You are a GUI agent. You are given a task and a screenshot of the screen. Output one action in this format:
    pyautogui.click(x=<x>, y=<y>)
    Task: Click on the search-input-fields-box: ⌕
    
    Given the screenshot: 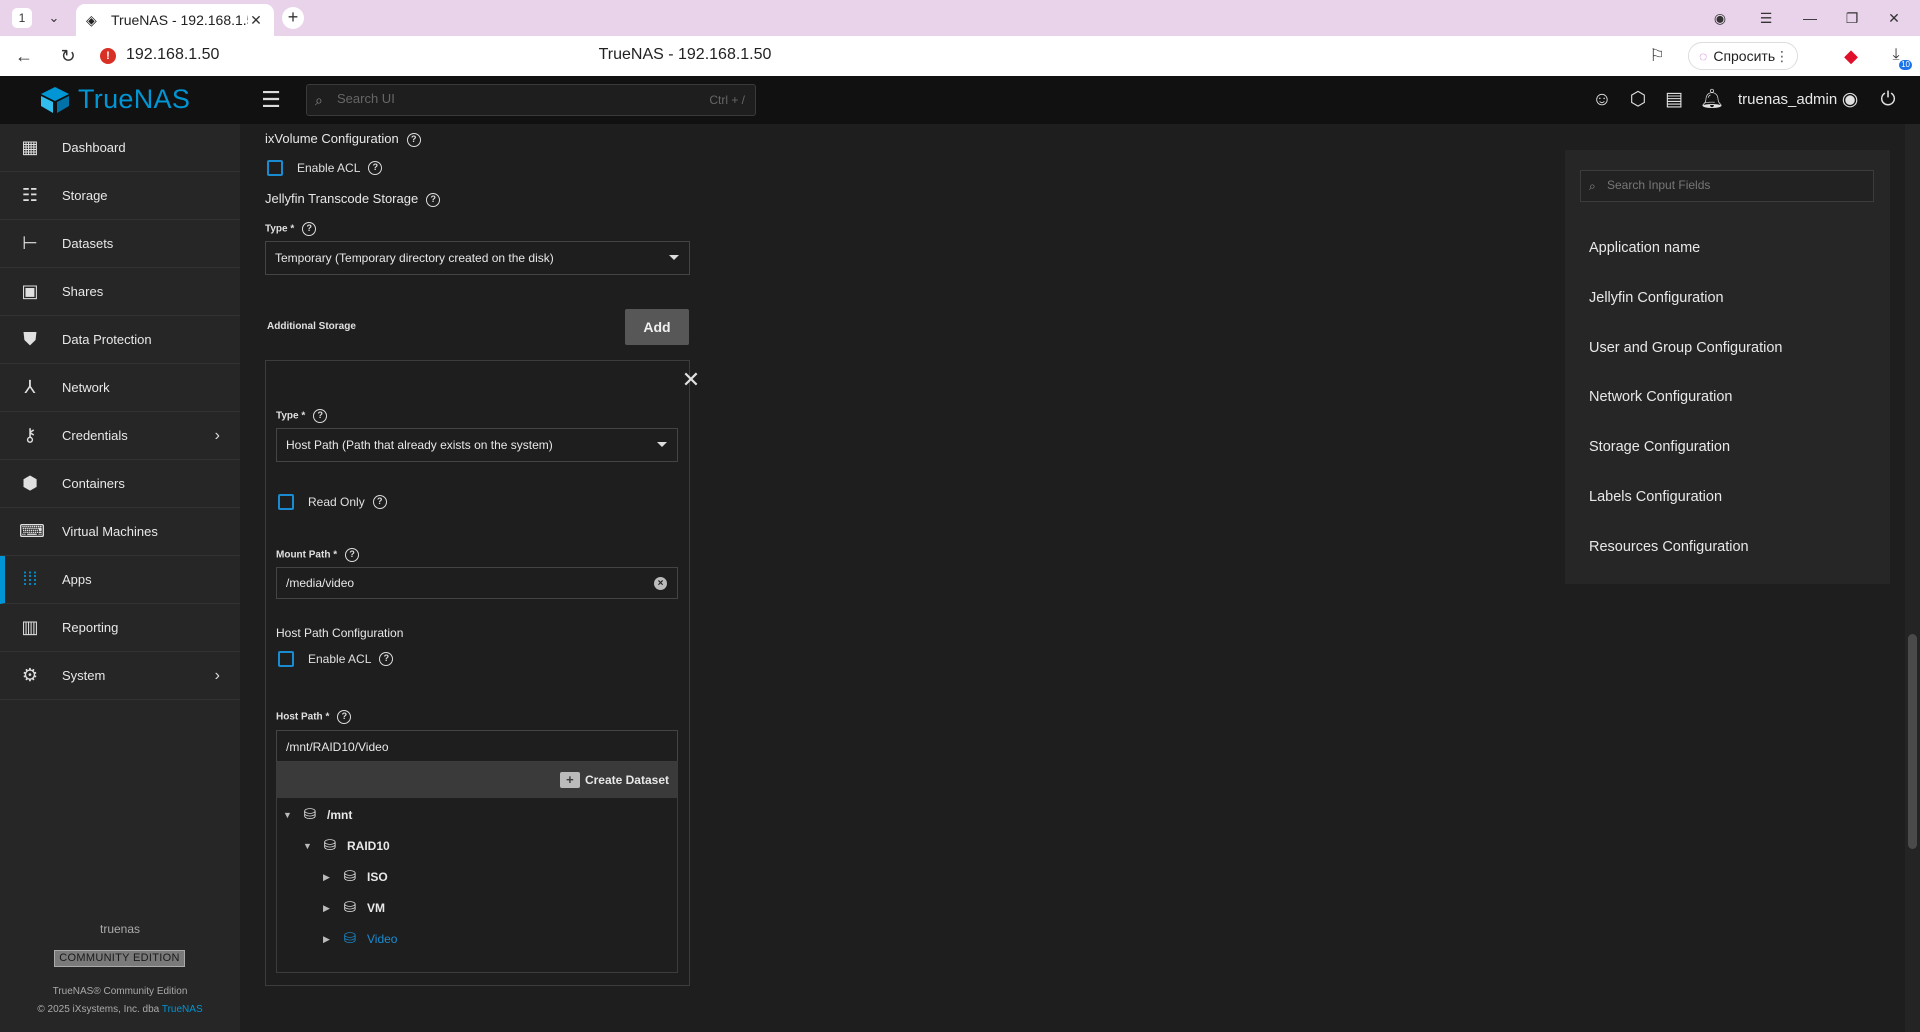 What is the action you would take?
    pyautogui.click(x=1727, y=186)
    